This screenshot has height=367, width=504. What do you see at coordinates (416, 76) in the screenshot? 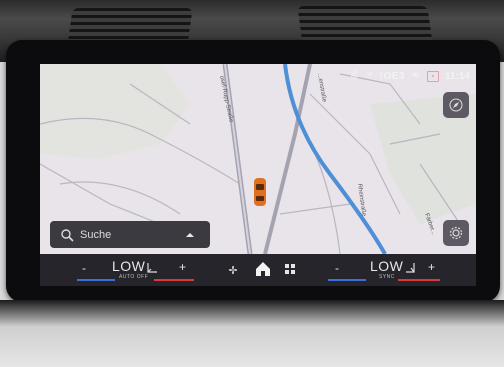
I see `mute-icon` at bounding box center [416, 76].